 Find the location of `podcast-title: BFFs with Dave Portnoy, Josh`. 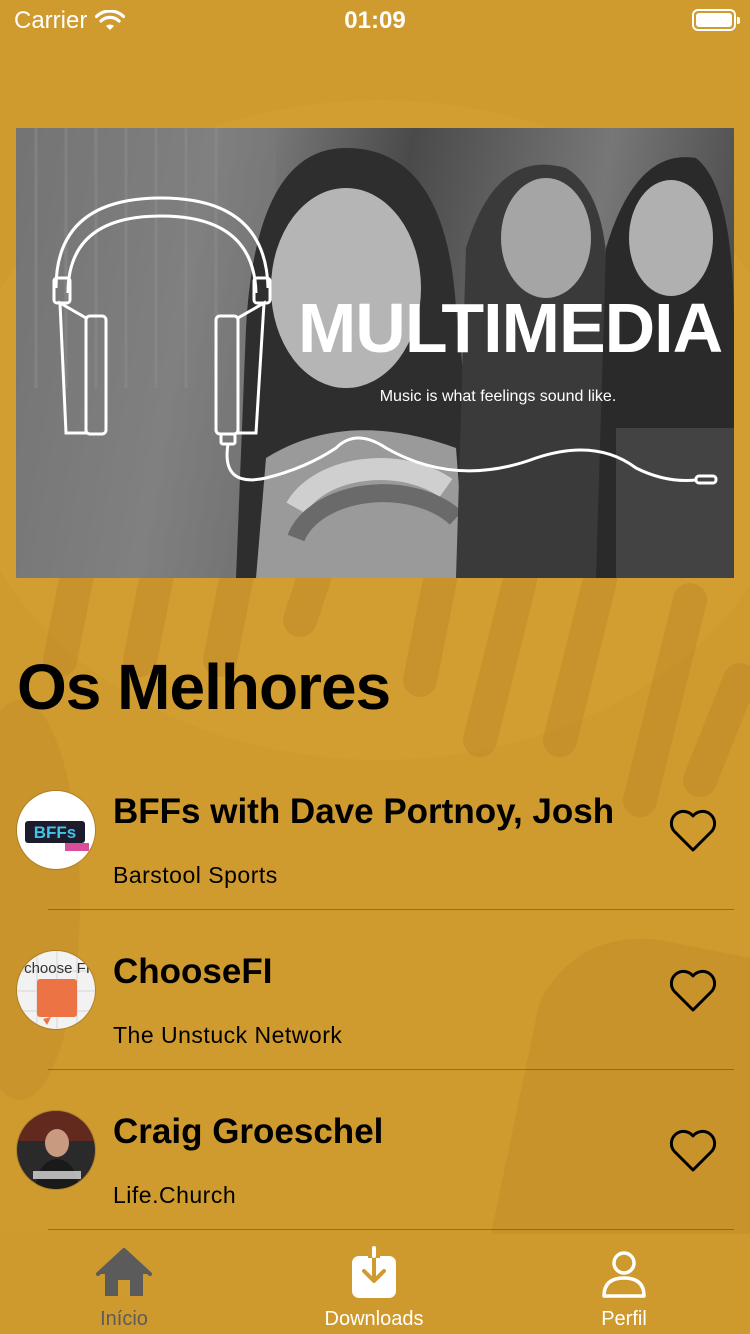

podcast-title: BFFs with Dave Portnoy, Josh is located at coordinates (364, 811).